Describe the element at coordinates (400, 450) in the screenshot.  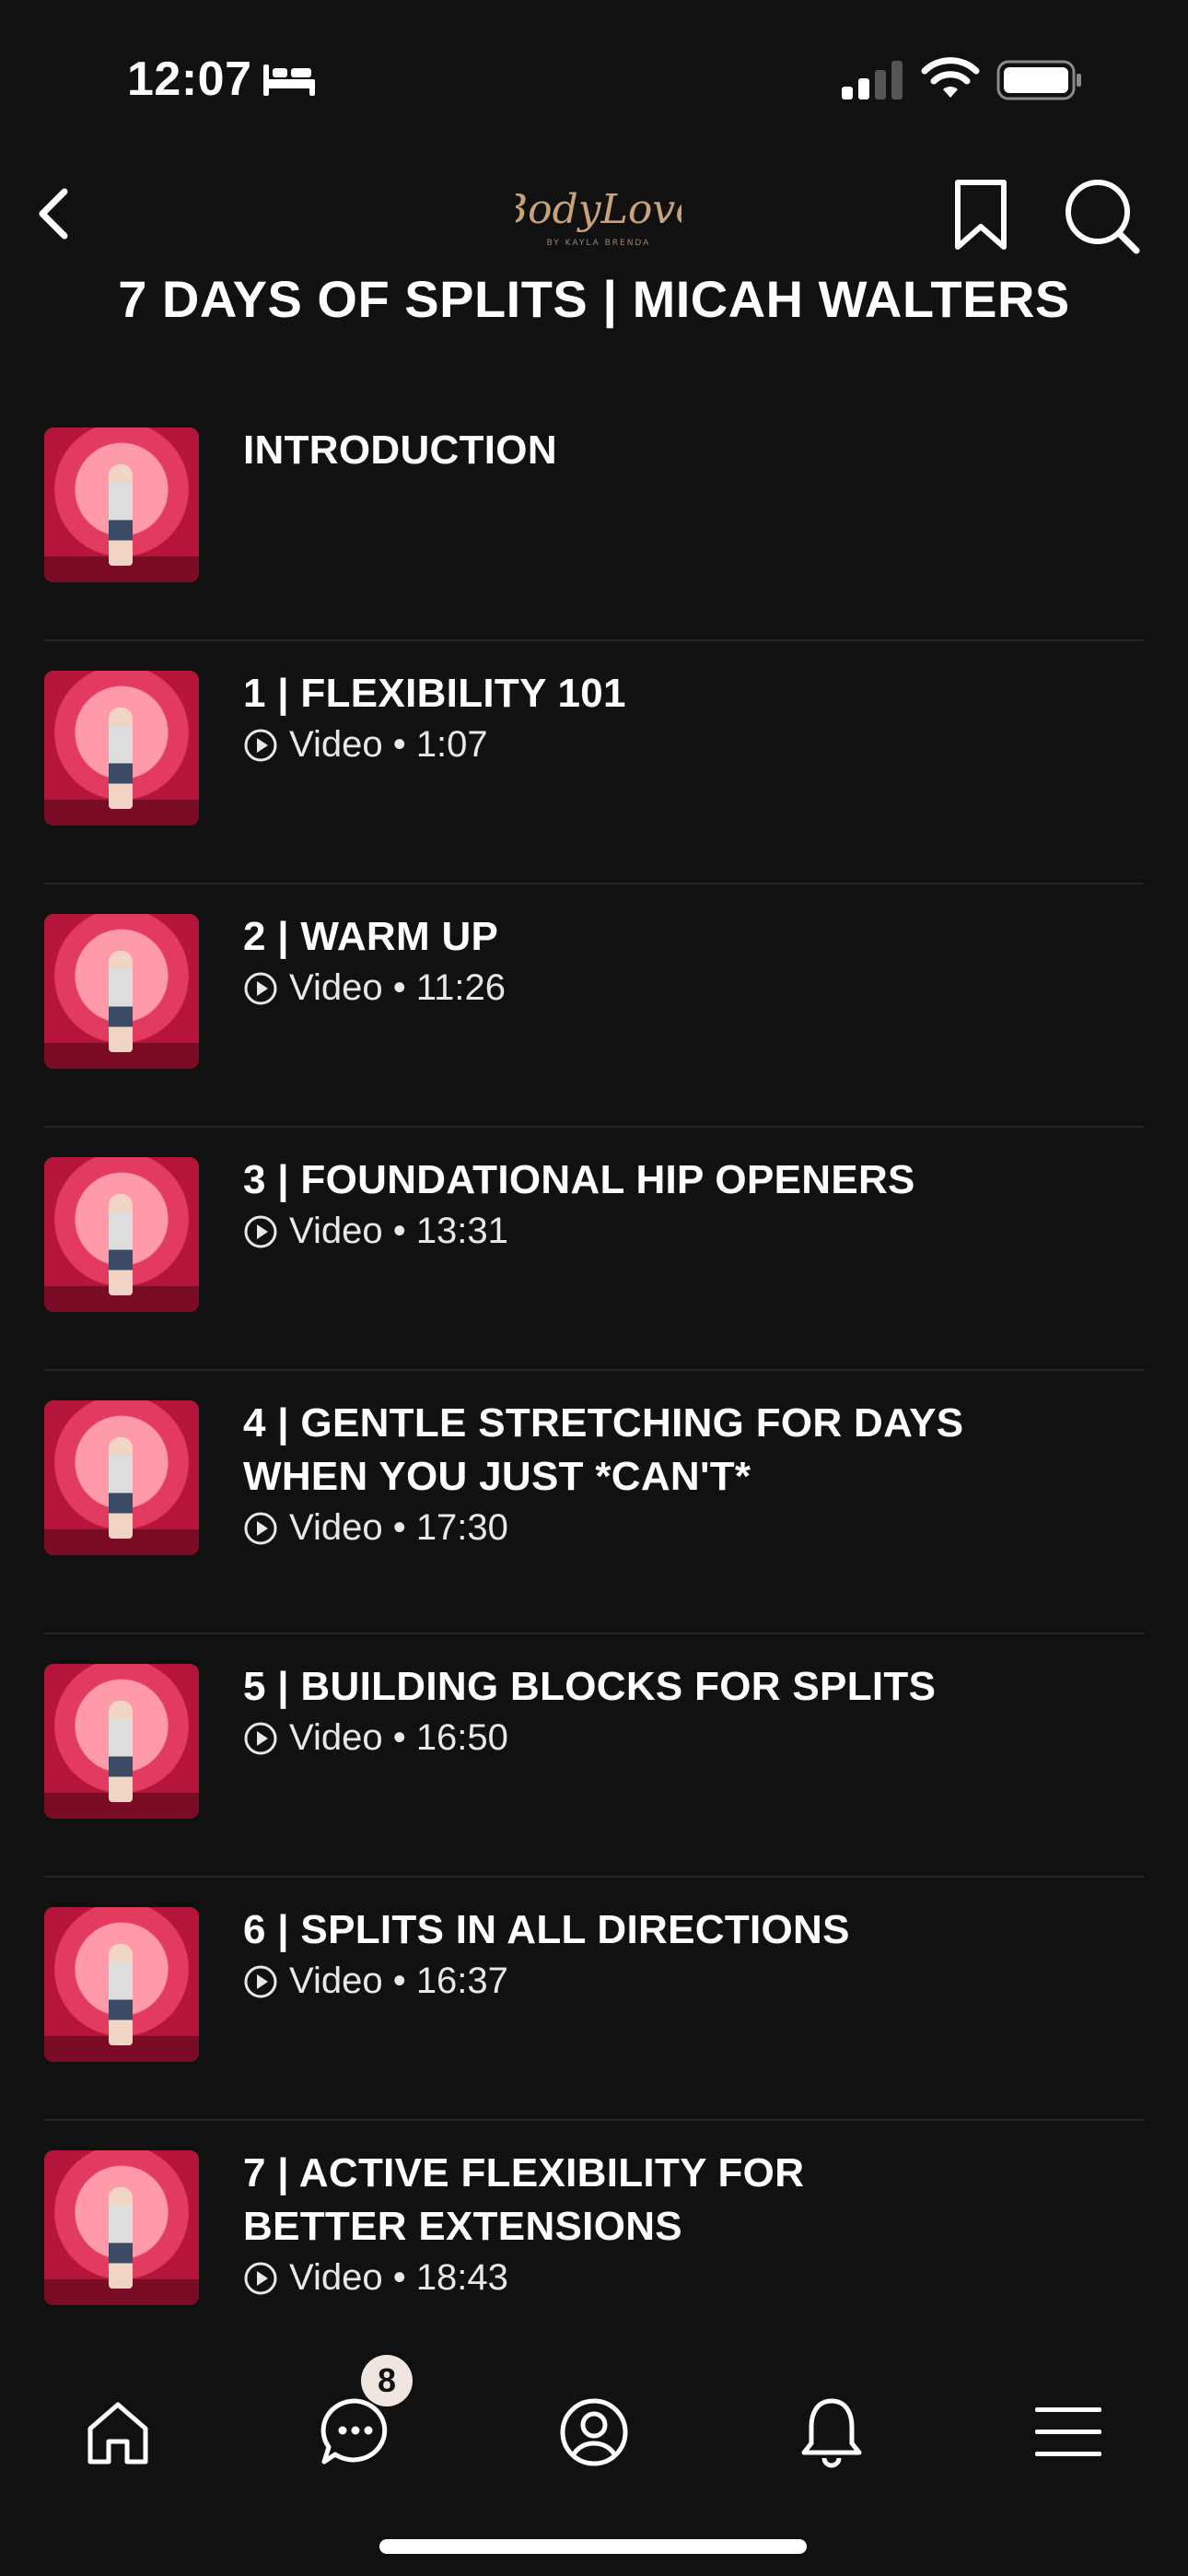
I see `lesson-title: INTRODUCTION` at that location.